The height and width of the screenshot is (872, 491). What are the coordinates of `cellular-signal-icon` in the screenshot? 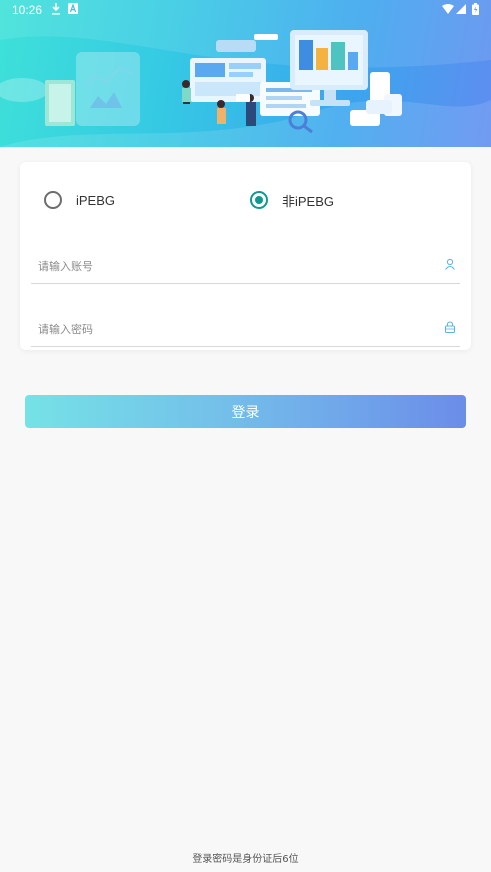 It's located at (461, 9).